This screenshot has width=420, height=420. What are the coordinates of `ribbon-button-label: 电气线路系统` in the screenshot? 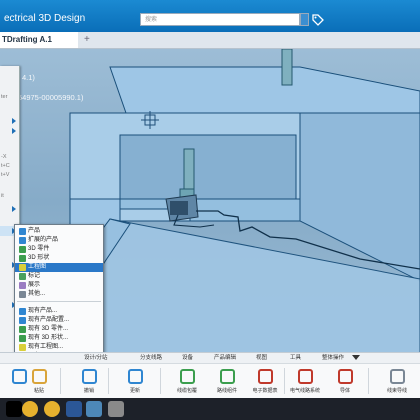 It's located at (305, 391).